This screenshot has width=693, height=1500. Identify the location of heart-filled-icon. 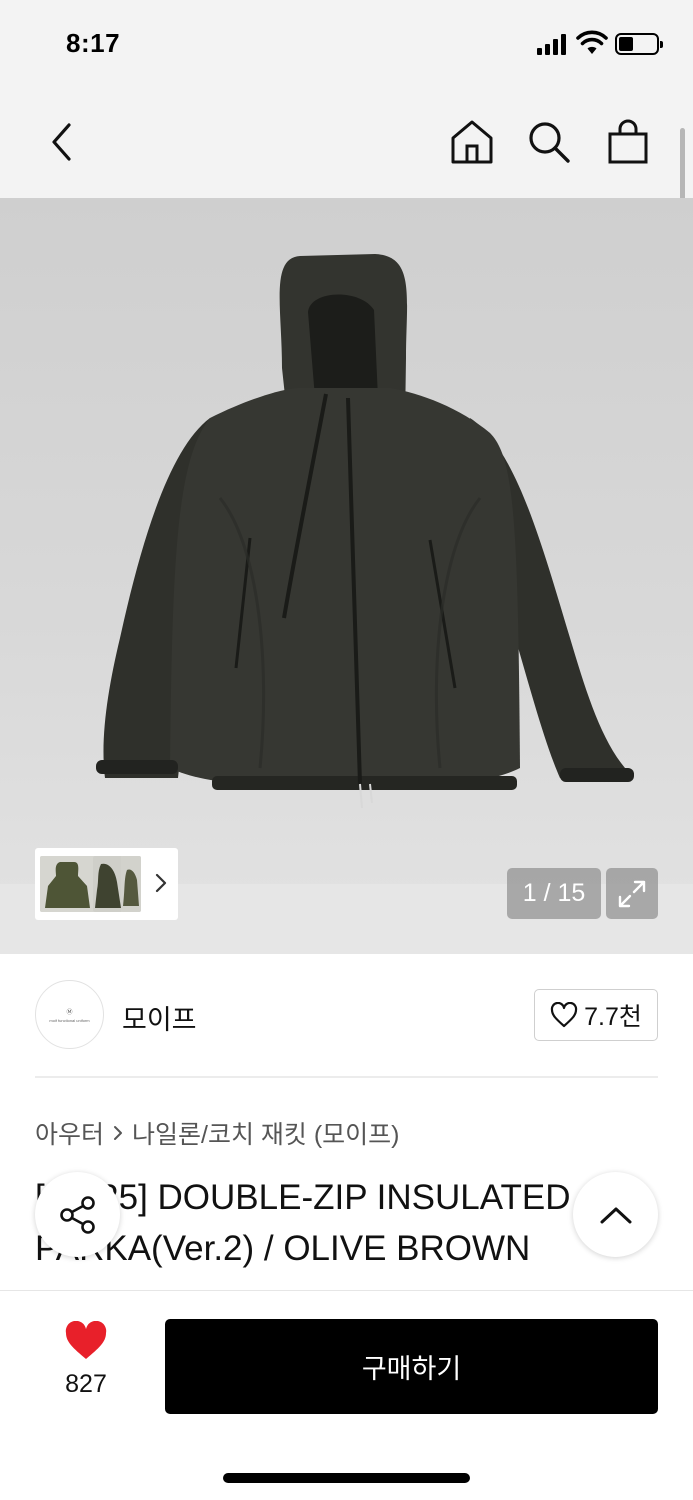
(86, 1339).